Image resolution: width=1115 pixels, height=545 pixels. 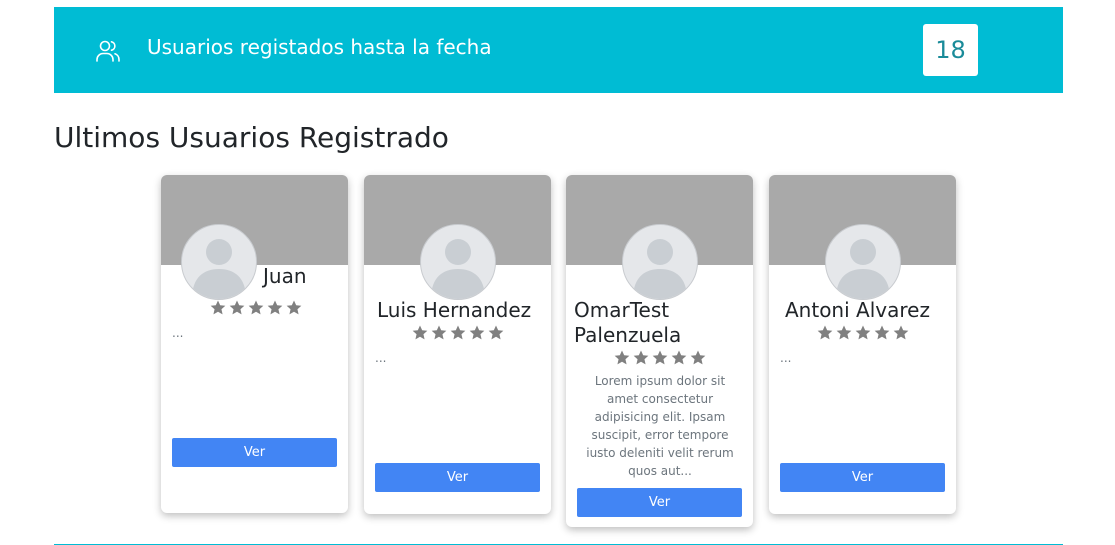 I want to click on users-count-banner: Usuarios registados hasta la fecha 18, so click(x=558, y=50).